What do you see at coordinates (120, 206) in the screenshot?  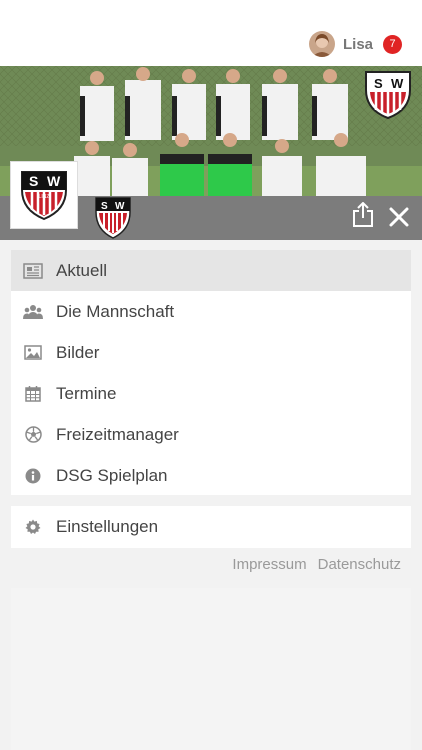 I see `small-crest-w: W` at bounding box center [120, 206].